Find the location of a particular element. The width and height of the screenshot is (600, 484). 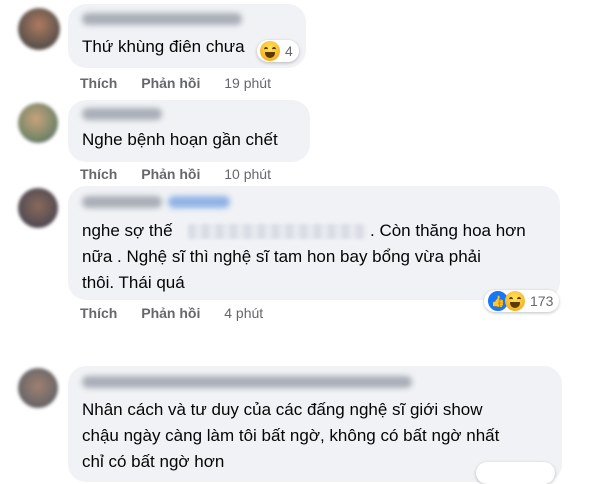

comment-actions: Thích Phản hồi 4 phút is located at coordinates (171, 313).